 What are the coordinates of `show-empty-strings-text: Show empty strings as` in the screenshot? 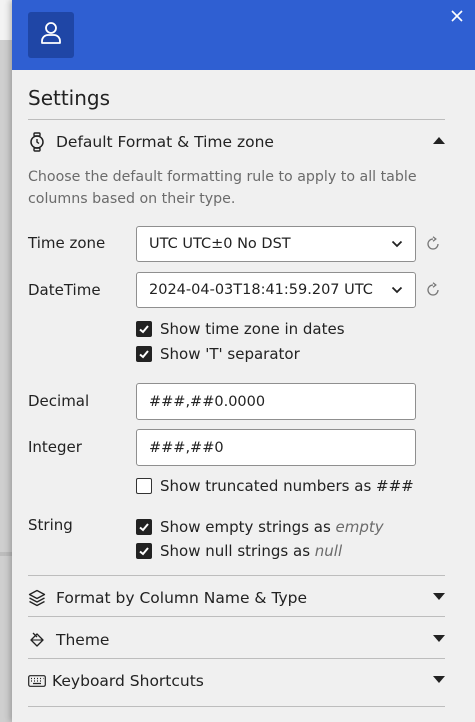 It's located at (248, 527).